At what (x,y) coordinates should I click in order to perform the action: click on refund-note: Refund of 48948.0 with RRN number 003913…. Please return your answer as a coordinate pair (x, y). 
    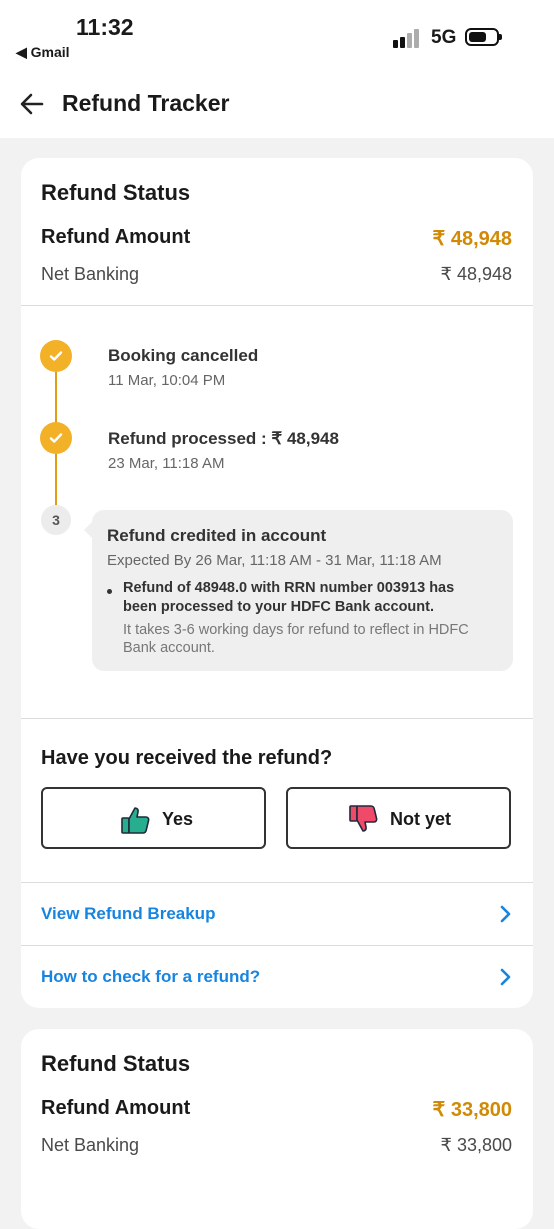
    Looking at the image, I should click on (289, 588).